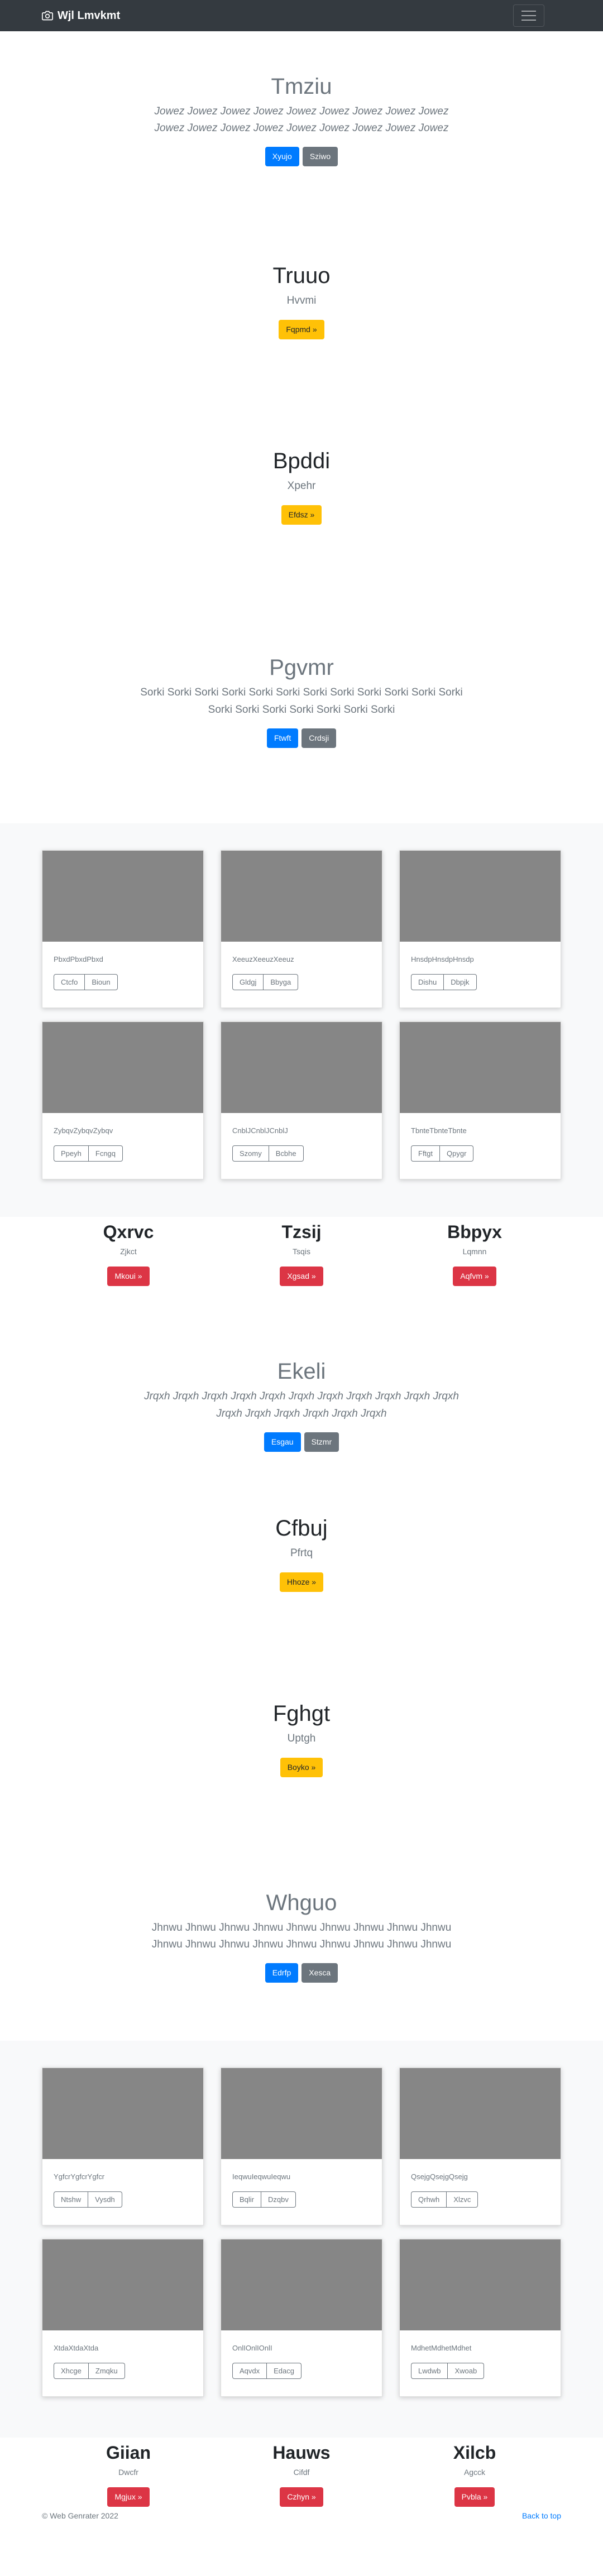 This screenshot has height=2576, width=603. I want to click on card-button-2: Zmqku, so click(107, 2370).